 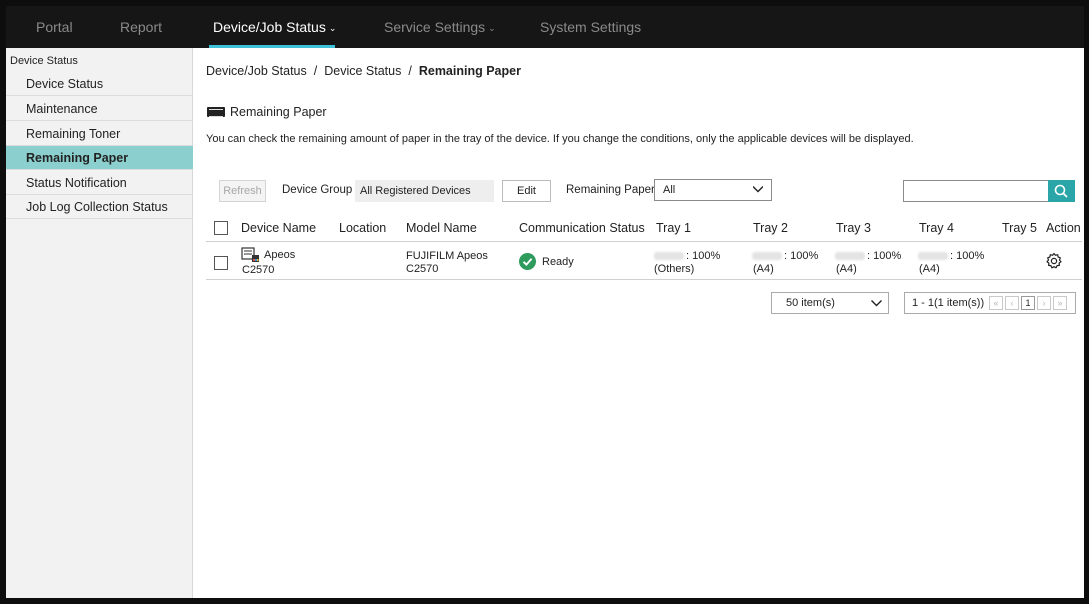 I want to click on paper-tray-icon, so click(x=216, y=112).